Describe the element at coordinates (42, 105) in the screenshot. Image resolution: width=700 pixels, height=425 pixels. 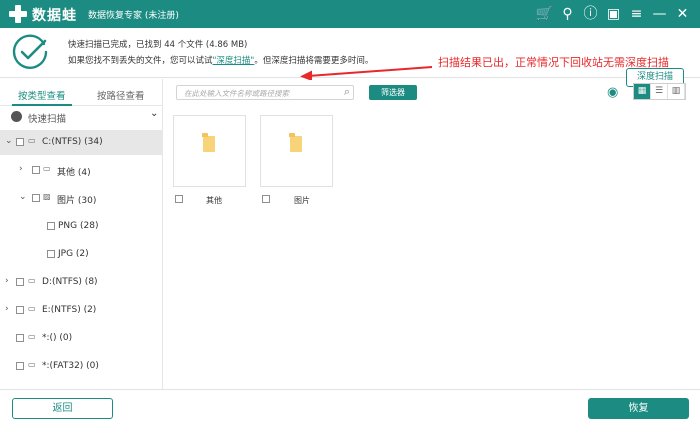
I see `active-tab-indicator` at that location.